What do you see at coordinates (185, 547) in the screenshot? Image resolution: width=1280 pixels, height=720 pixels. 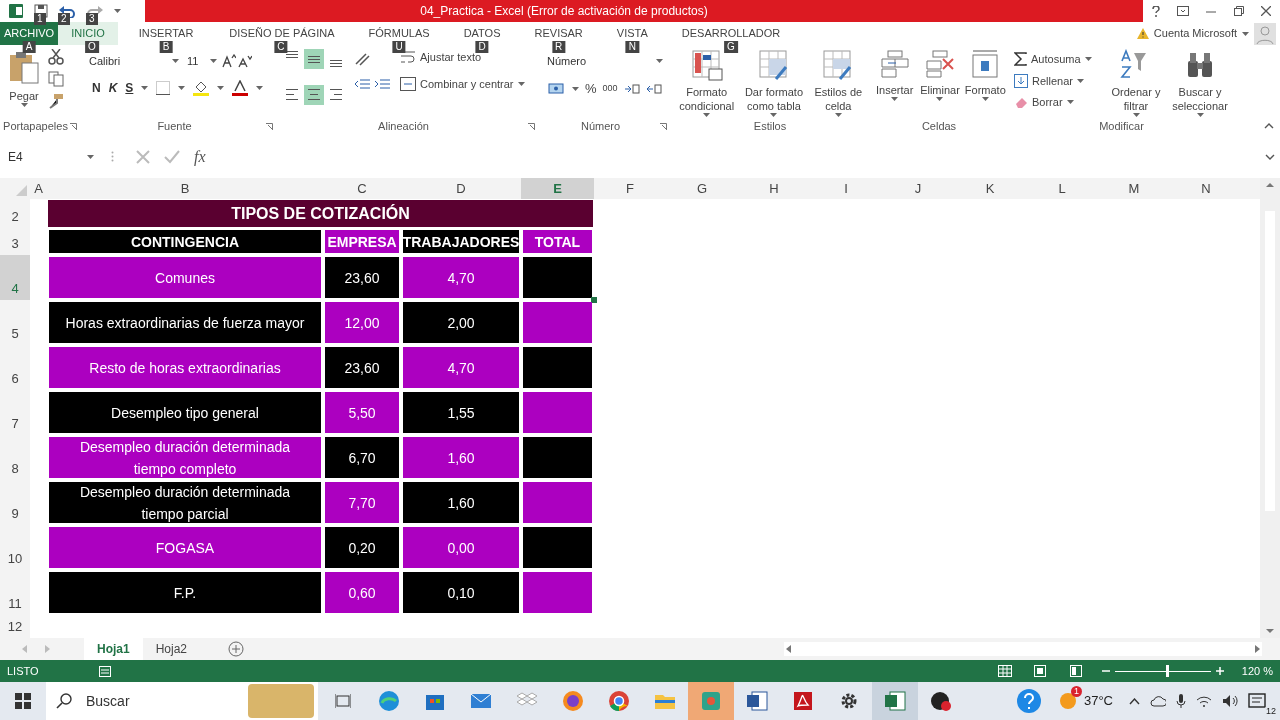 I see `table-cell: FOGASA` at bounding box center [185, 547].